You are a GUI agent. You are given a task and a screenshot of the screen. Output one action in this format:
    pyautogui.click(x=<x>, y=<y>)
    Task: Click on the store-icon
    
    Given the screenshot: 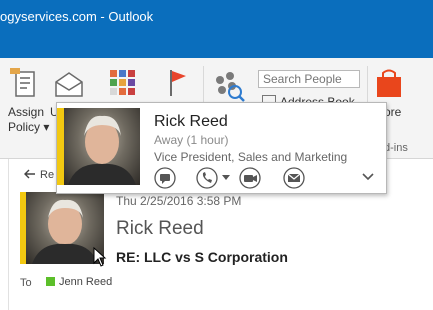 What is the action you would take?
    pyautogui.click(x=389, y=83)
    